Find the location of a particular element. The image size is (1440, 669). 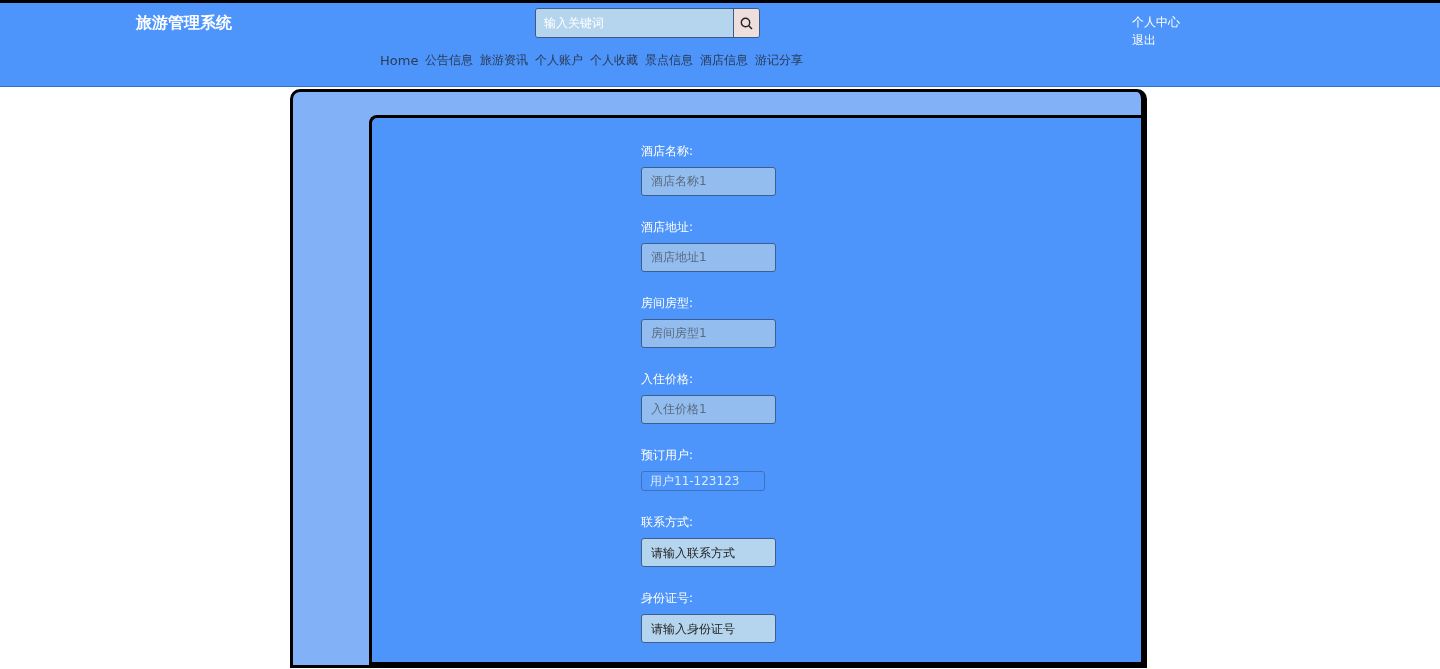

nav-link: 个人收藏 is located at coordinates (614, 61).